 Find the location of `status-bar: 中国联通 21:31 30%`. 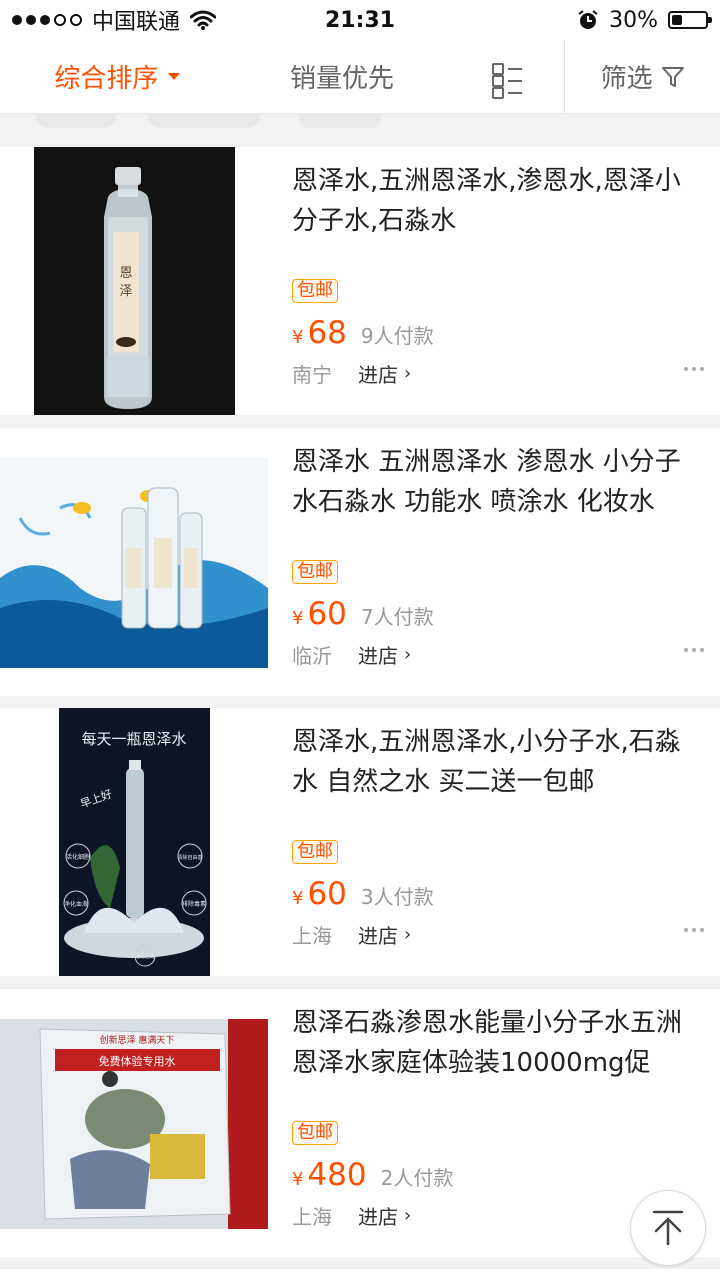

status-bar: 中国联通 21:31 30% is located at coordinates (360, 20).